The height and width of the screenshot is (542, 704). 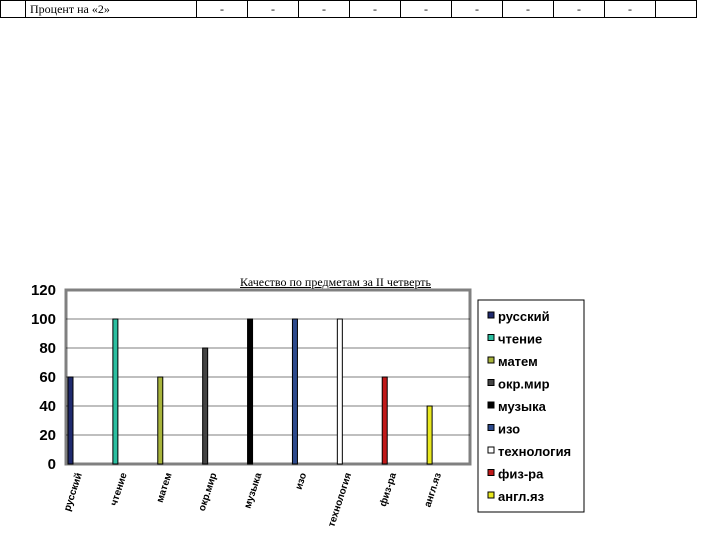 What do you see at coordinates (521, 474) in the screenshot?
I see `legend-label: физ-ра` at bounding box center [521, 474].